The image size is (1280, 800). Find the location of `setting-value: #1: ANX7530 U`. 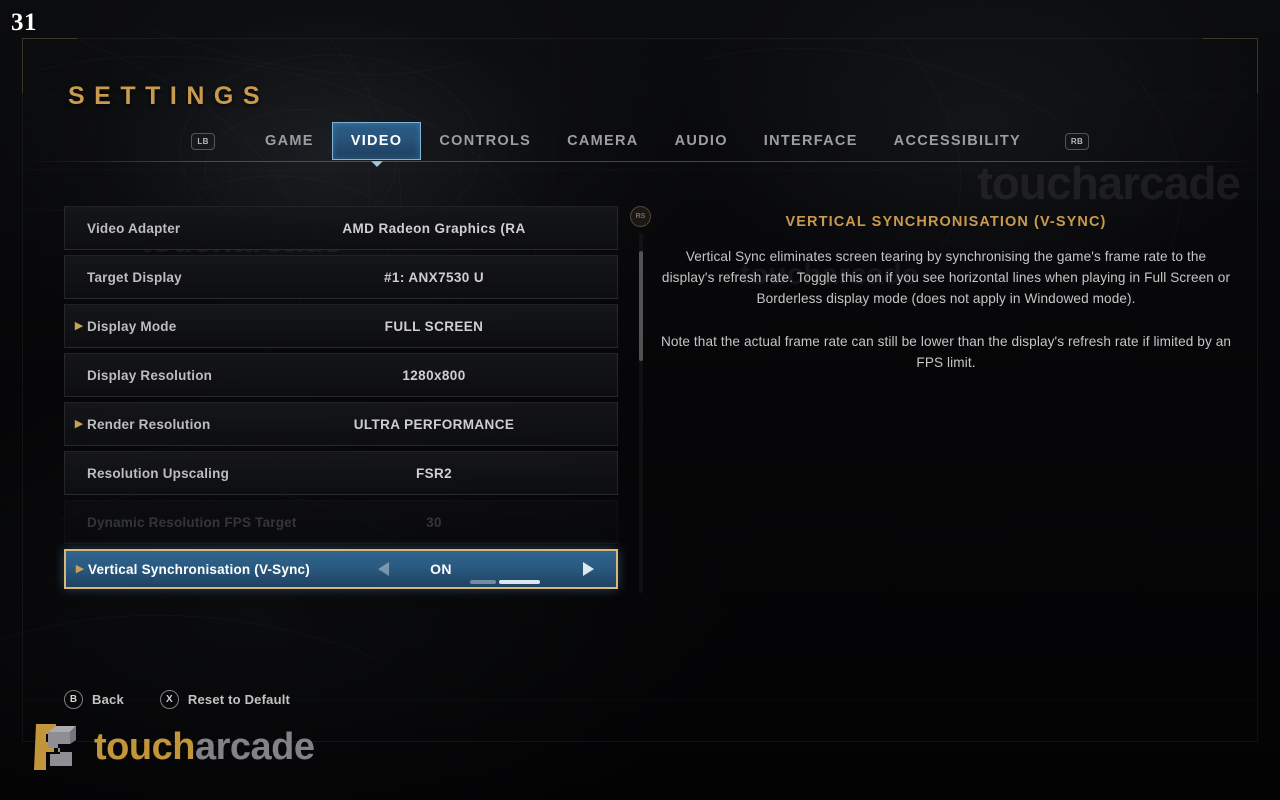

setting-value: #1: ANX7530 U is located at coordinates (434, 277).